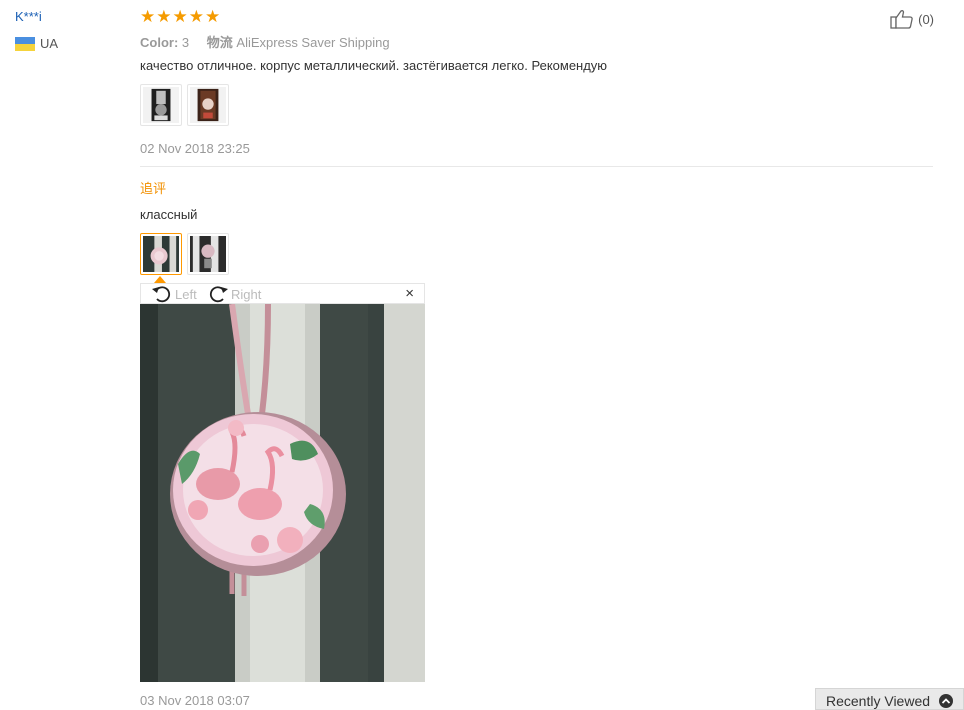  Describe the element at coordinates (49, 43) in the screenshot. I see `country-code: UA` at that location.